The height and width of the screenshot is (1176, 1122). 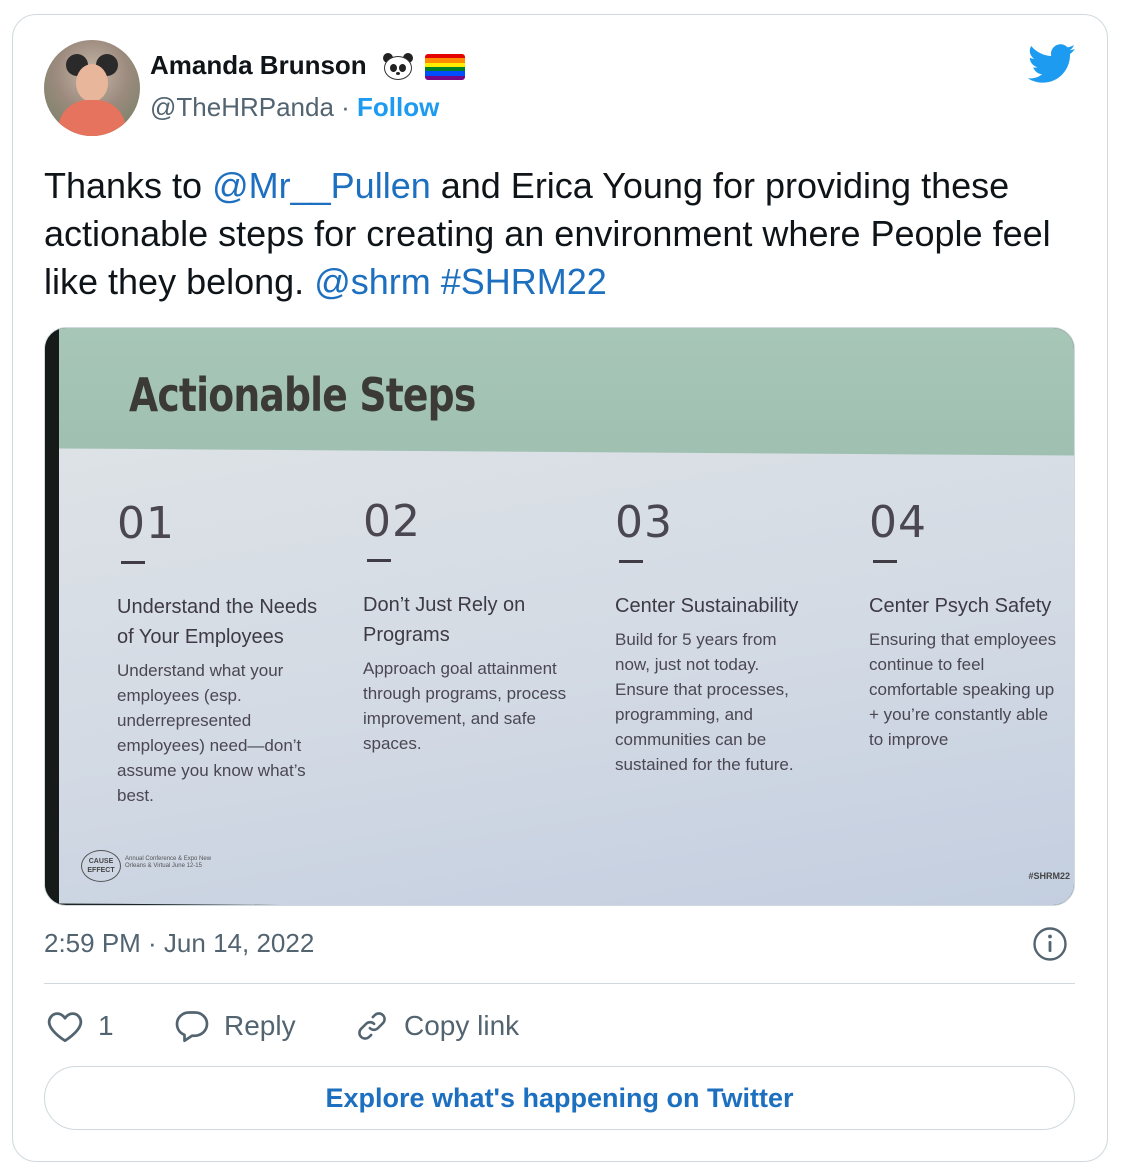 I want to click on heart-icon, so click(x=65, y=1027).